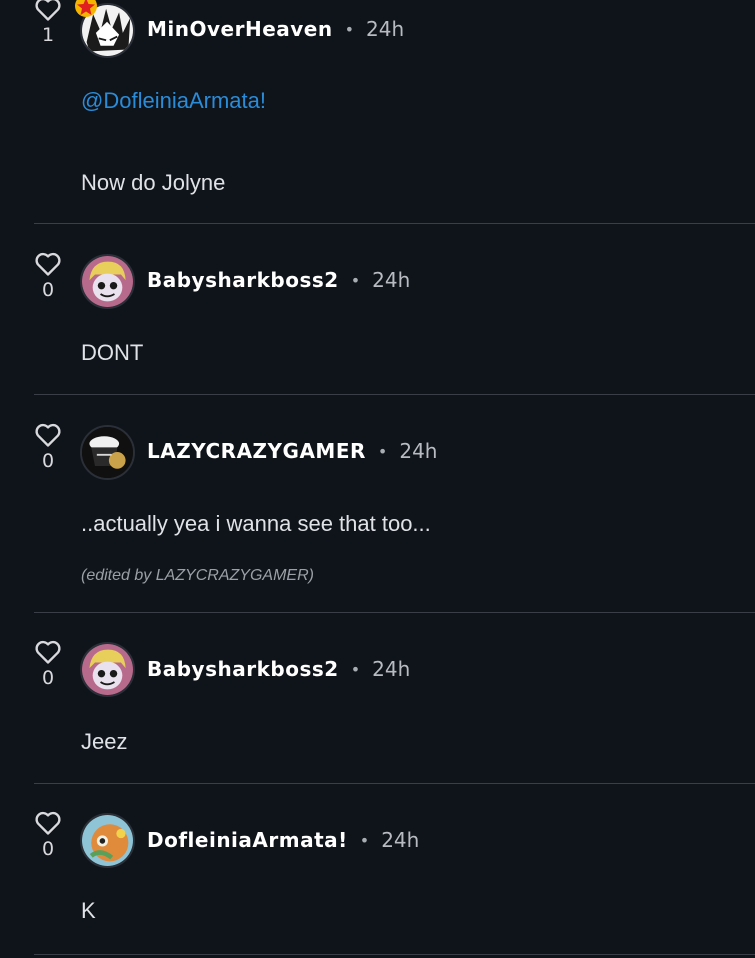  I want to click on comment-meta: MinOverHeaven • 24h, so click(275, 29).